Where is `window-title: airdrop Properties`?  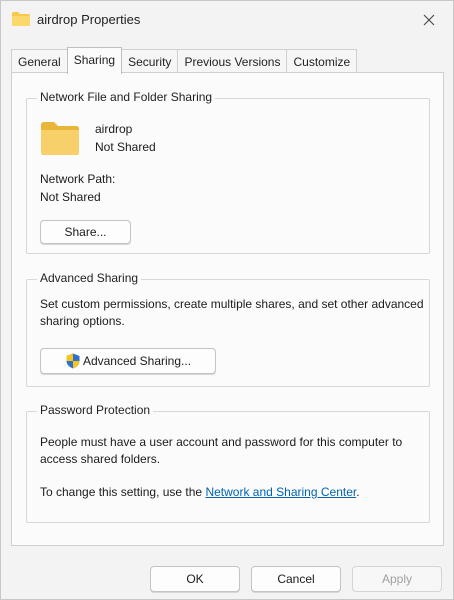
window-title: airdrop Properties is located at coordinates (89, 19).